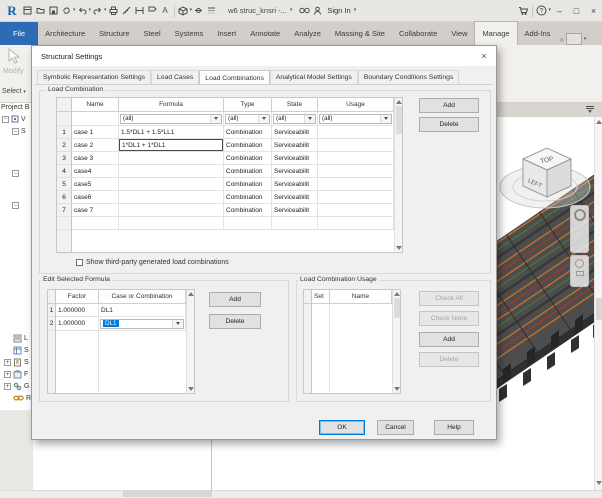 The image size is (602, 498). What do you see at coordinates (235, 299) in the screenshot?
I see `edit-formula-add-button: Add` at bounding box center [235, 299].